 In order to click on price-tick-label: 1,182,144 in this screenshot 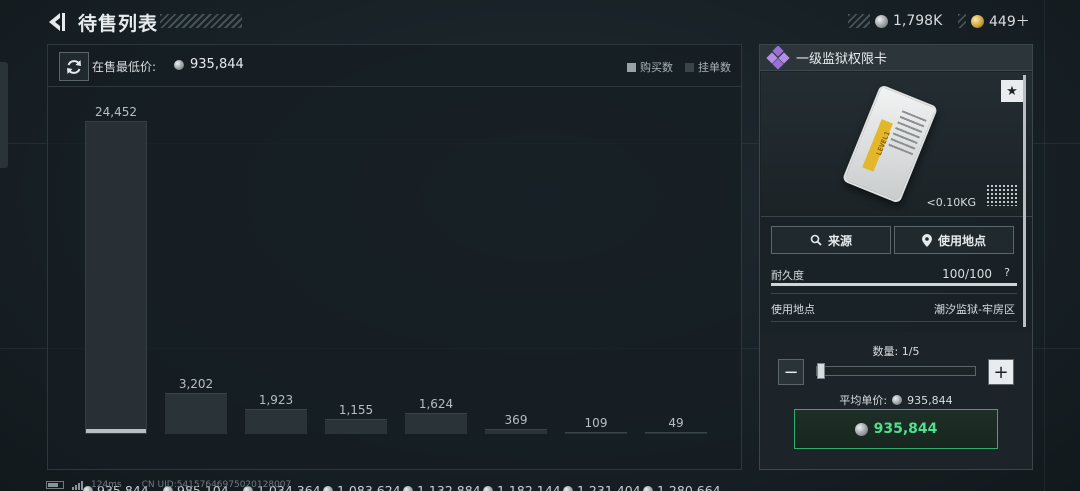, I will do `click(522, 487)`.